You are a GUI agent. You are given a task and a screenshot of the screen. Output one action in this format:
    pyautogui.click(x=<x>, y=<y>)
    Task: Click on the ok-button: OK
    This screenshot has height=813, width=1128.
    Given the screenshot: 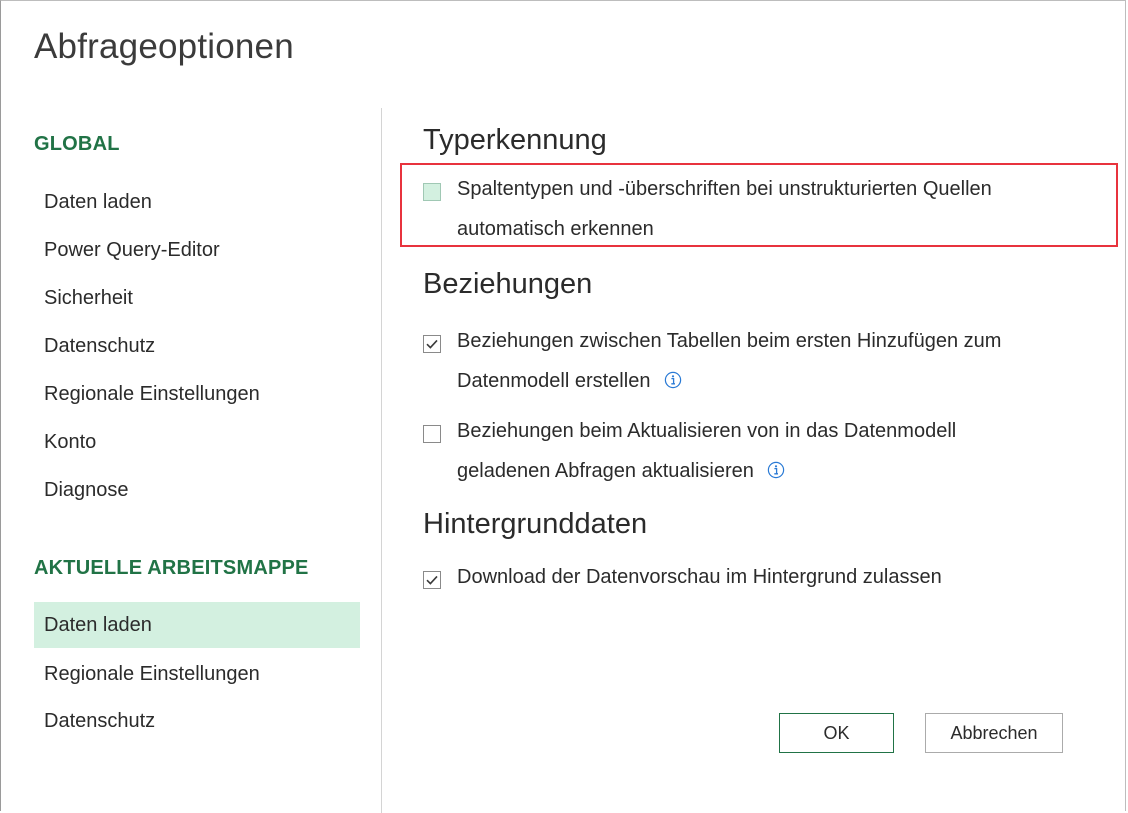 What is the action you would take?
    pyautogui.click(x=836, y=733)
    